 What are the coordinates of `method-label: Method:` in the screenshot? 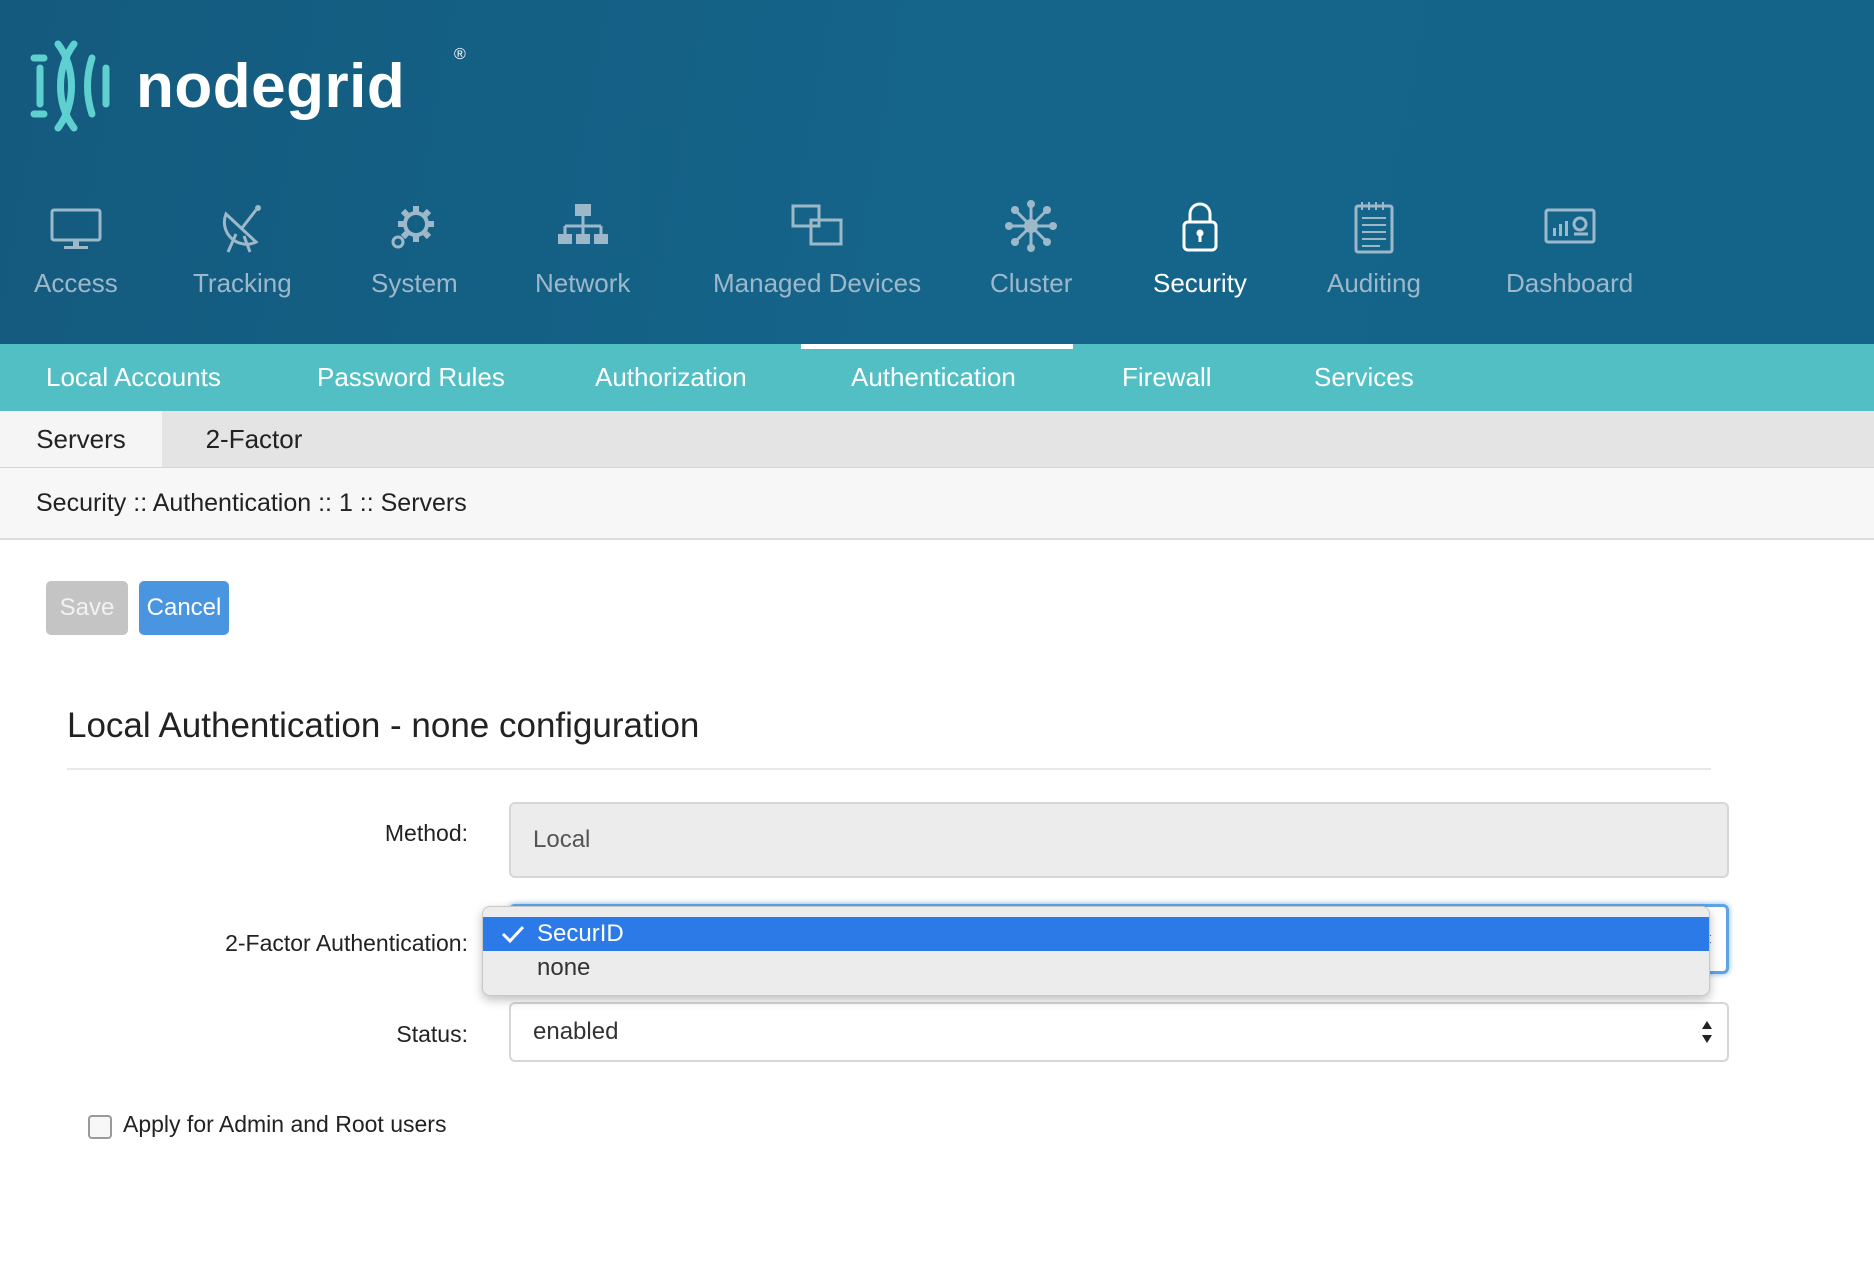 It's located at (426, 833).